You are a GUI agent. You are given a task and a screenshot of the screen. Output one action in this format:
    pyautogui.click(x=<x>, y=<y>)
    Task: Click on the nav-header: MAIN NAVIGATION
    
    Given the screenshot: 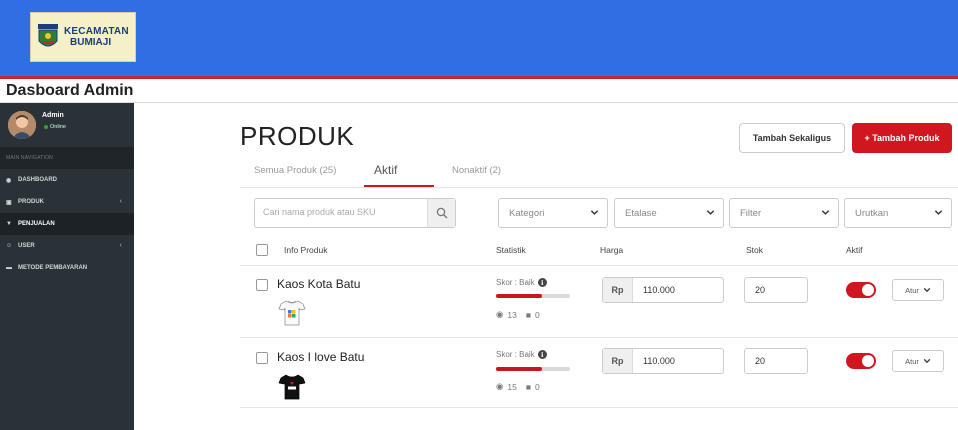 What is the action you would take?
    pyautogui.click(x=67, y=158)
    